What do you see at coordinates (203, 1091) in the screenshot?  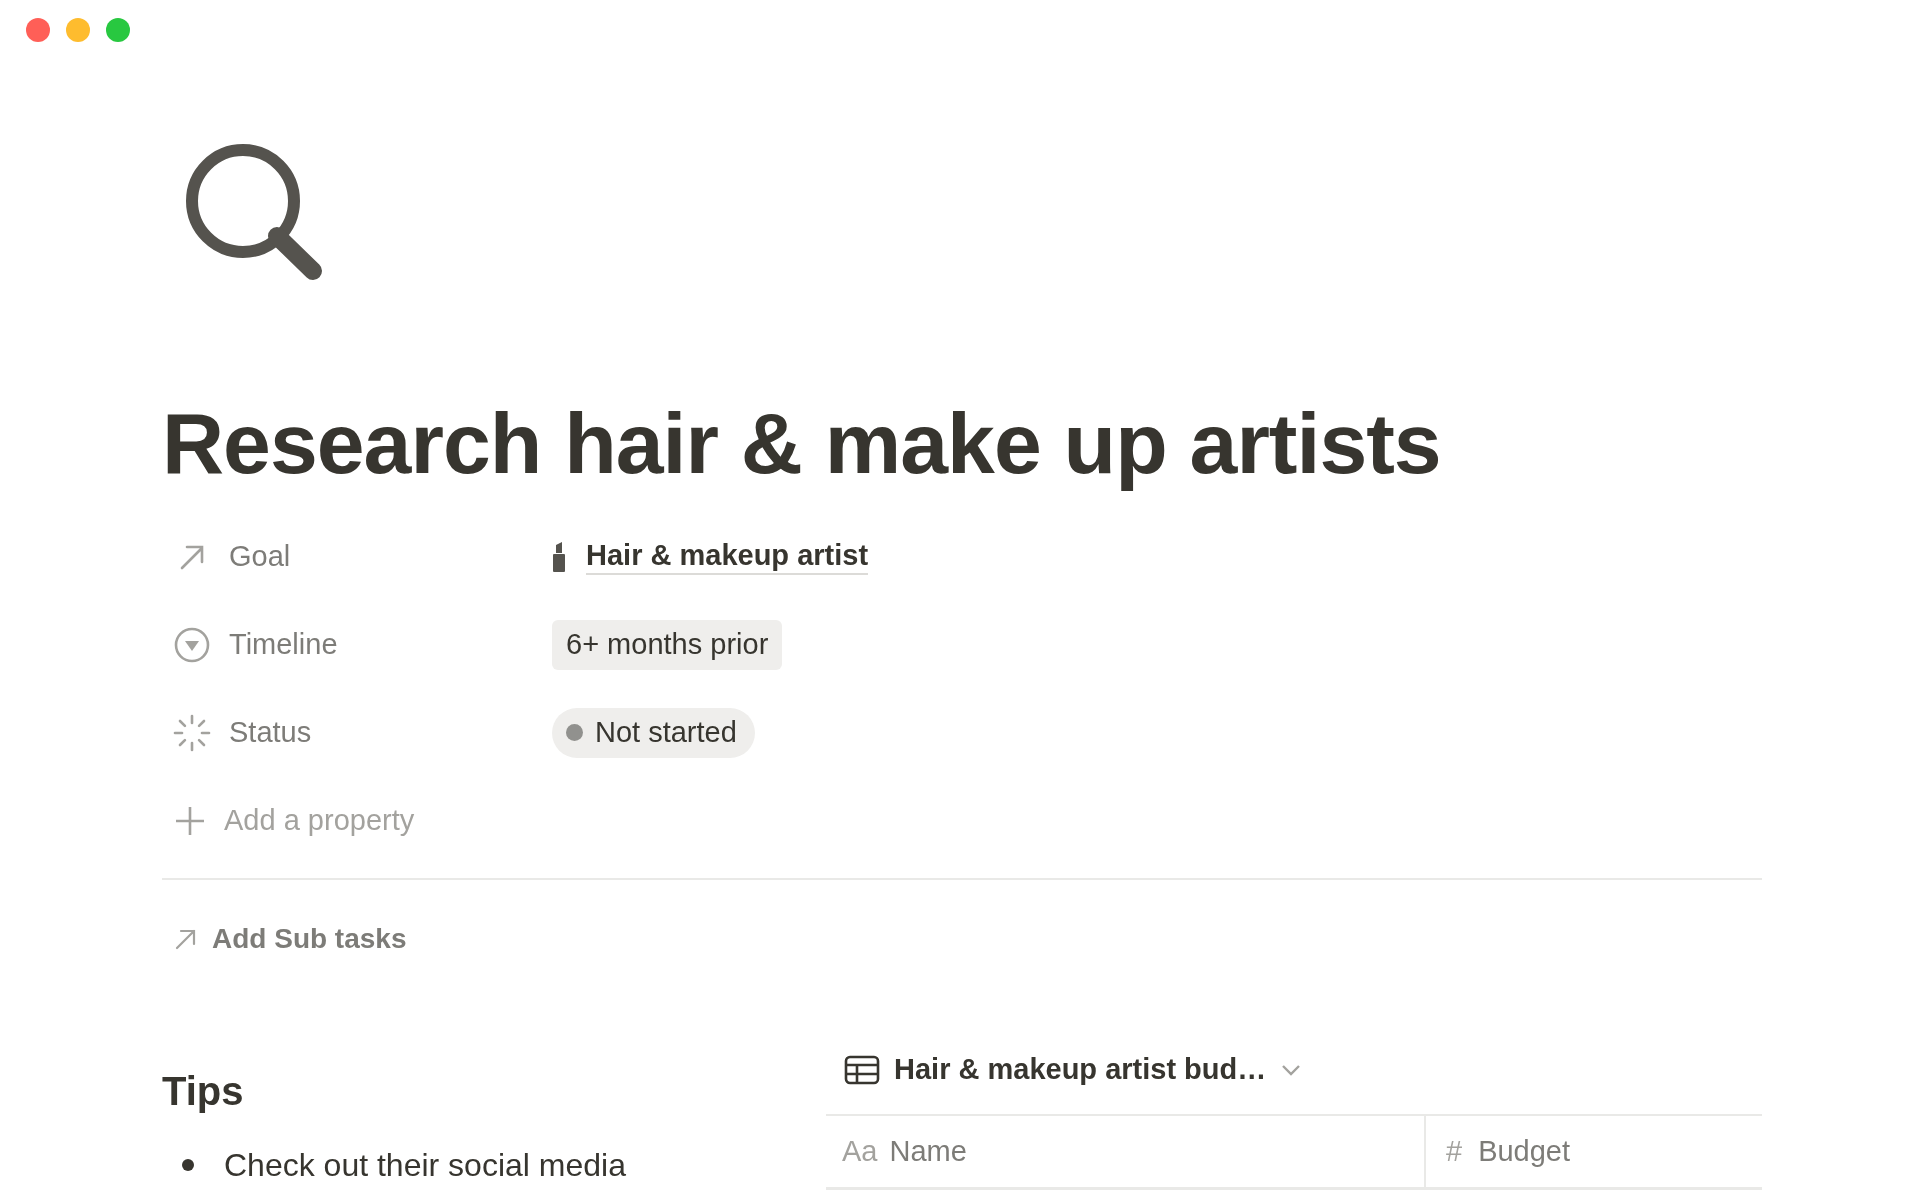 I see `tips-heading: Tips` at bounding box center [203, 1091].